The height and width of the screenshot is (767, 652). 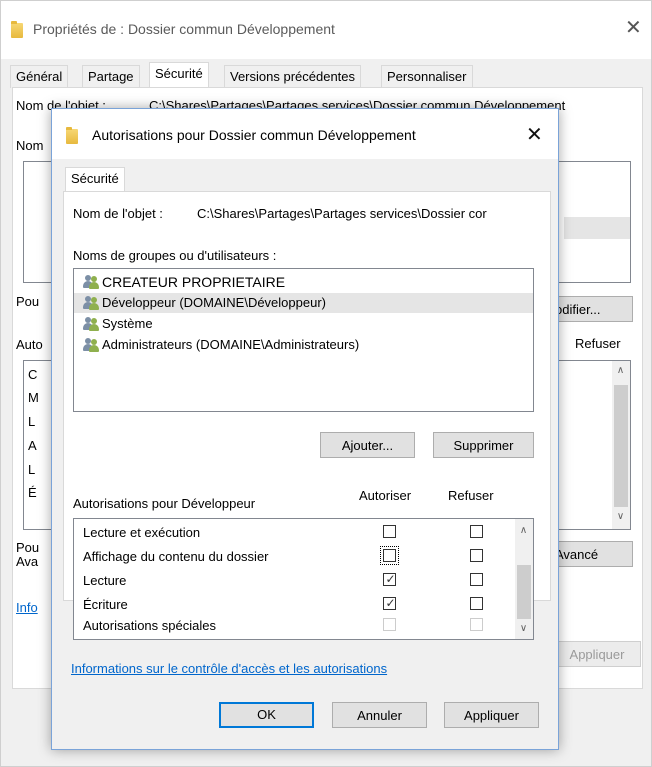 What do you see at coordinates (471, 495) in the screenshot?
I see `deny-header: Refuser` at bounding box center [471, 495].